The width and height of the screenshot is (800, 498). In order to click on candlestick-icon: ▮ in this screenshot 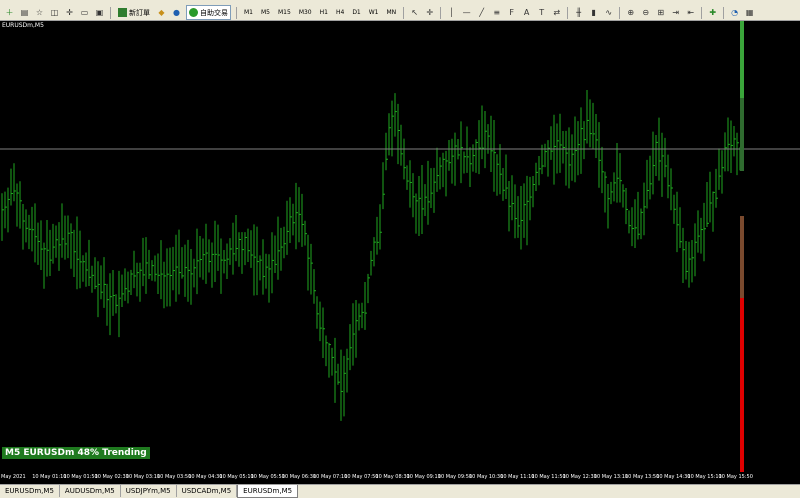, I will do `click(593, 12)`.